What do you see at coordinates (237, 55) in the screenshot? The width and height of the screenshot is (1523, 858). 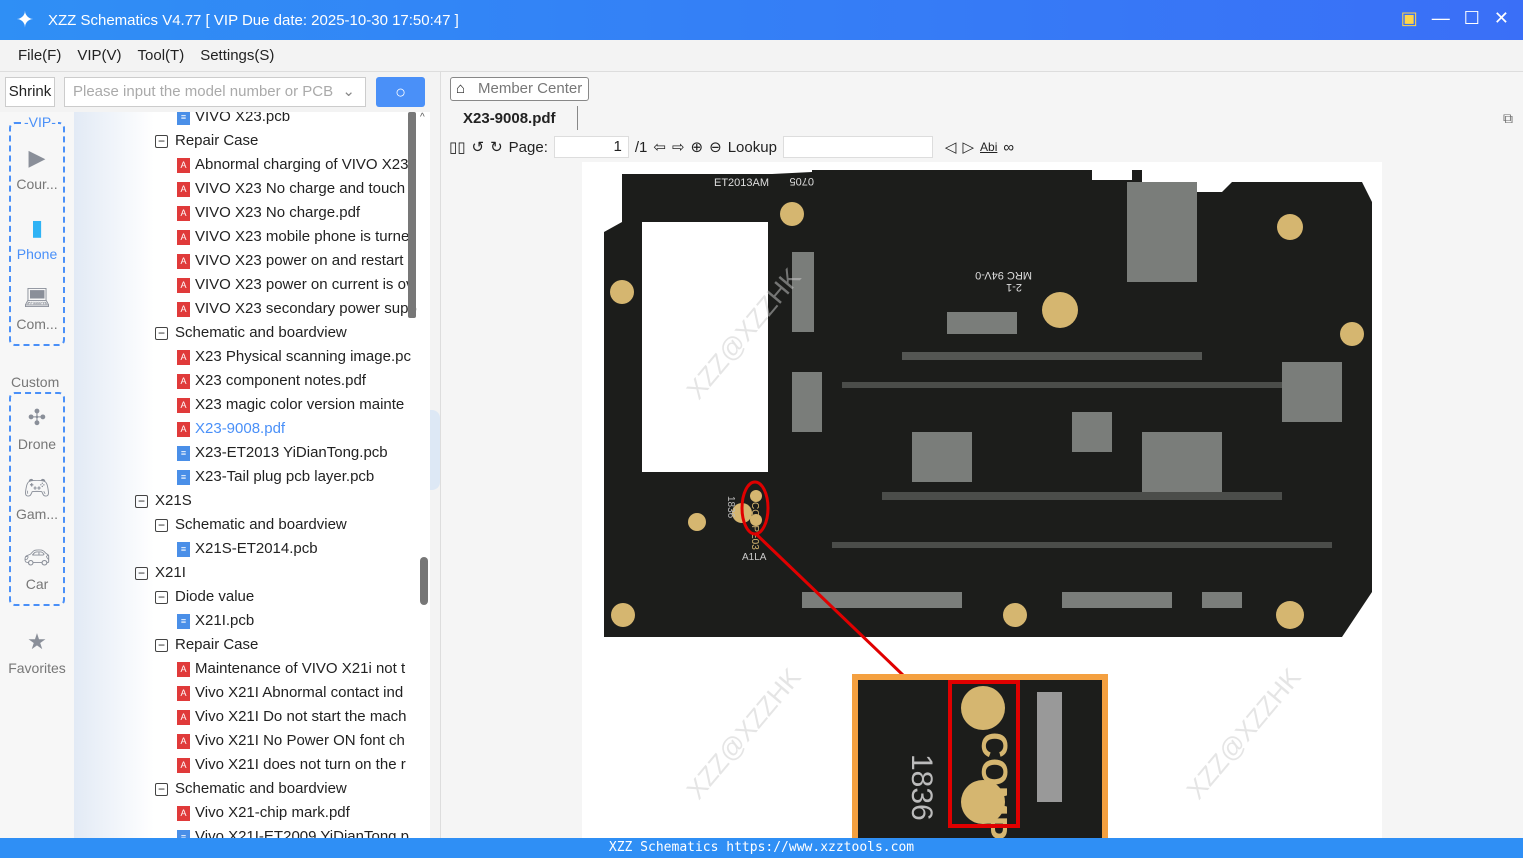 I see `menu-settings: Settings(S)` at bounding box center [237, 55].